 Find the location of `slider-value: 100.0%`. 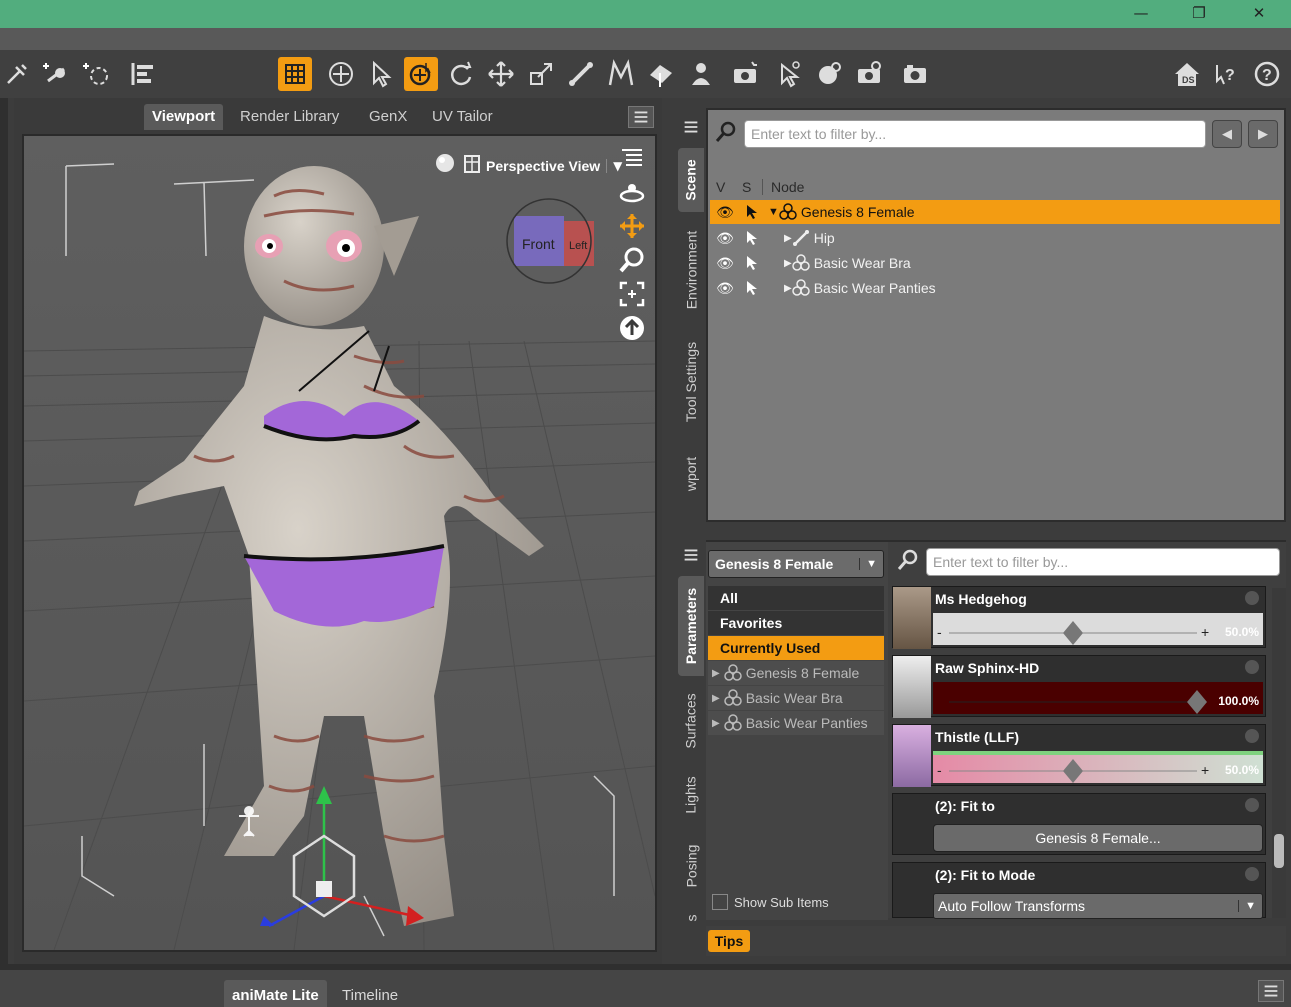

slider-value: 100.0% is located at coordinates (1238, 701).